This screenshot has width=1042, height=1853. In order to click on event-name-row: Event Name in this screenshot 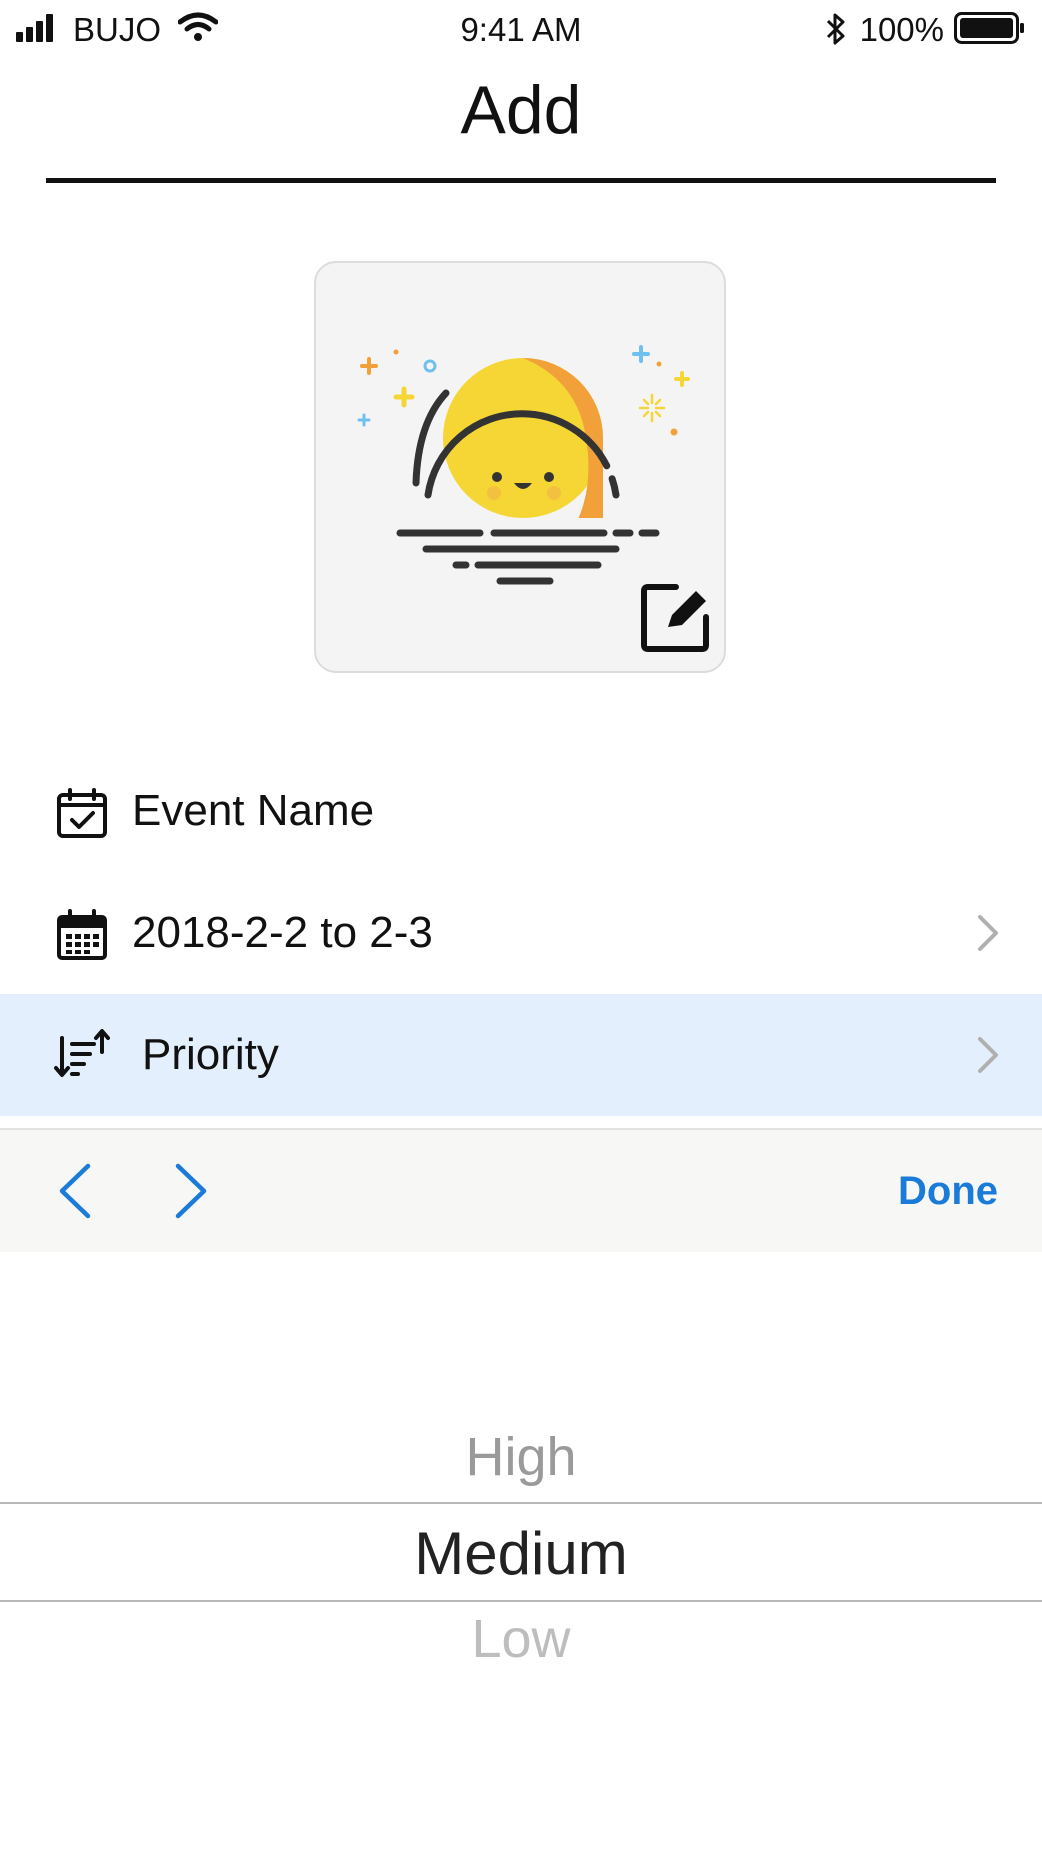, I will do `click(521, 811)`.